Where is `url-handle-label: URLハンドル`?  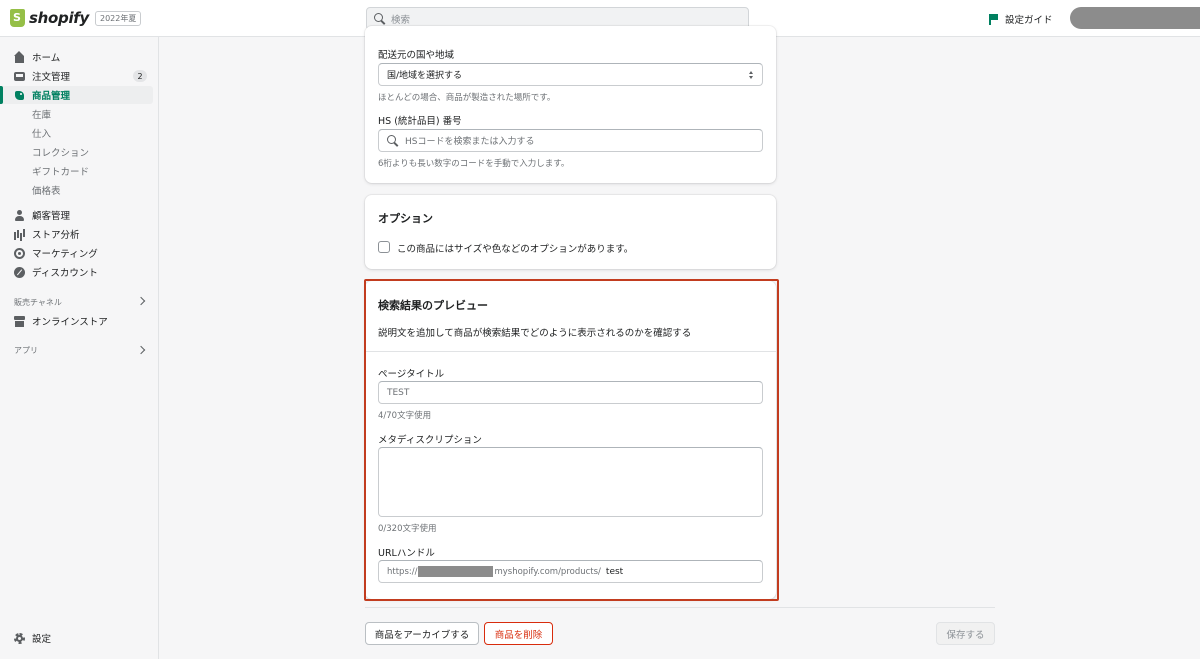
url-handle-label: URLハンドル is located at coordinates (406, 553).